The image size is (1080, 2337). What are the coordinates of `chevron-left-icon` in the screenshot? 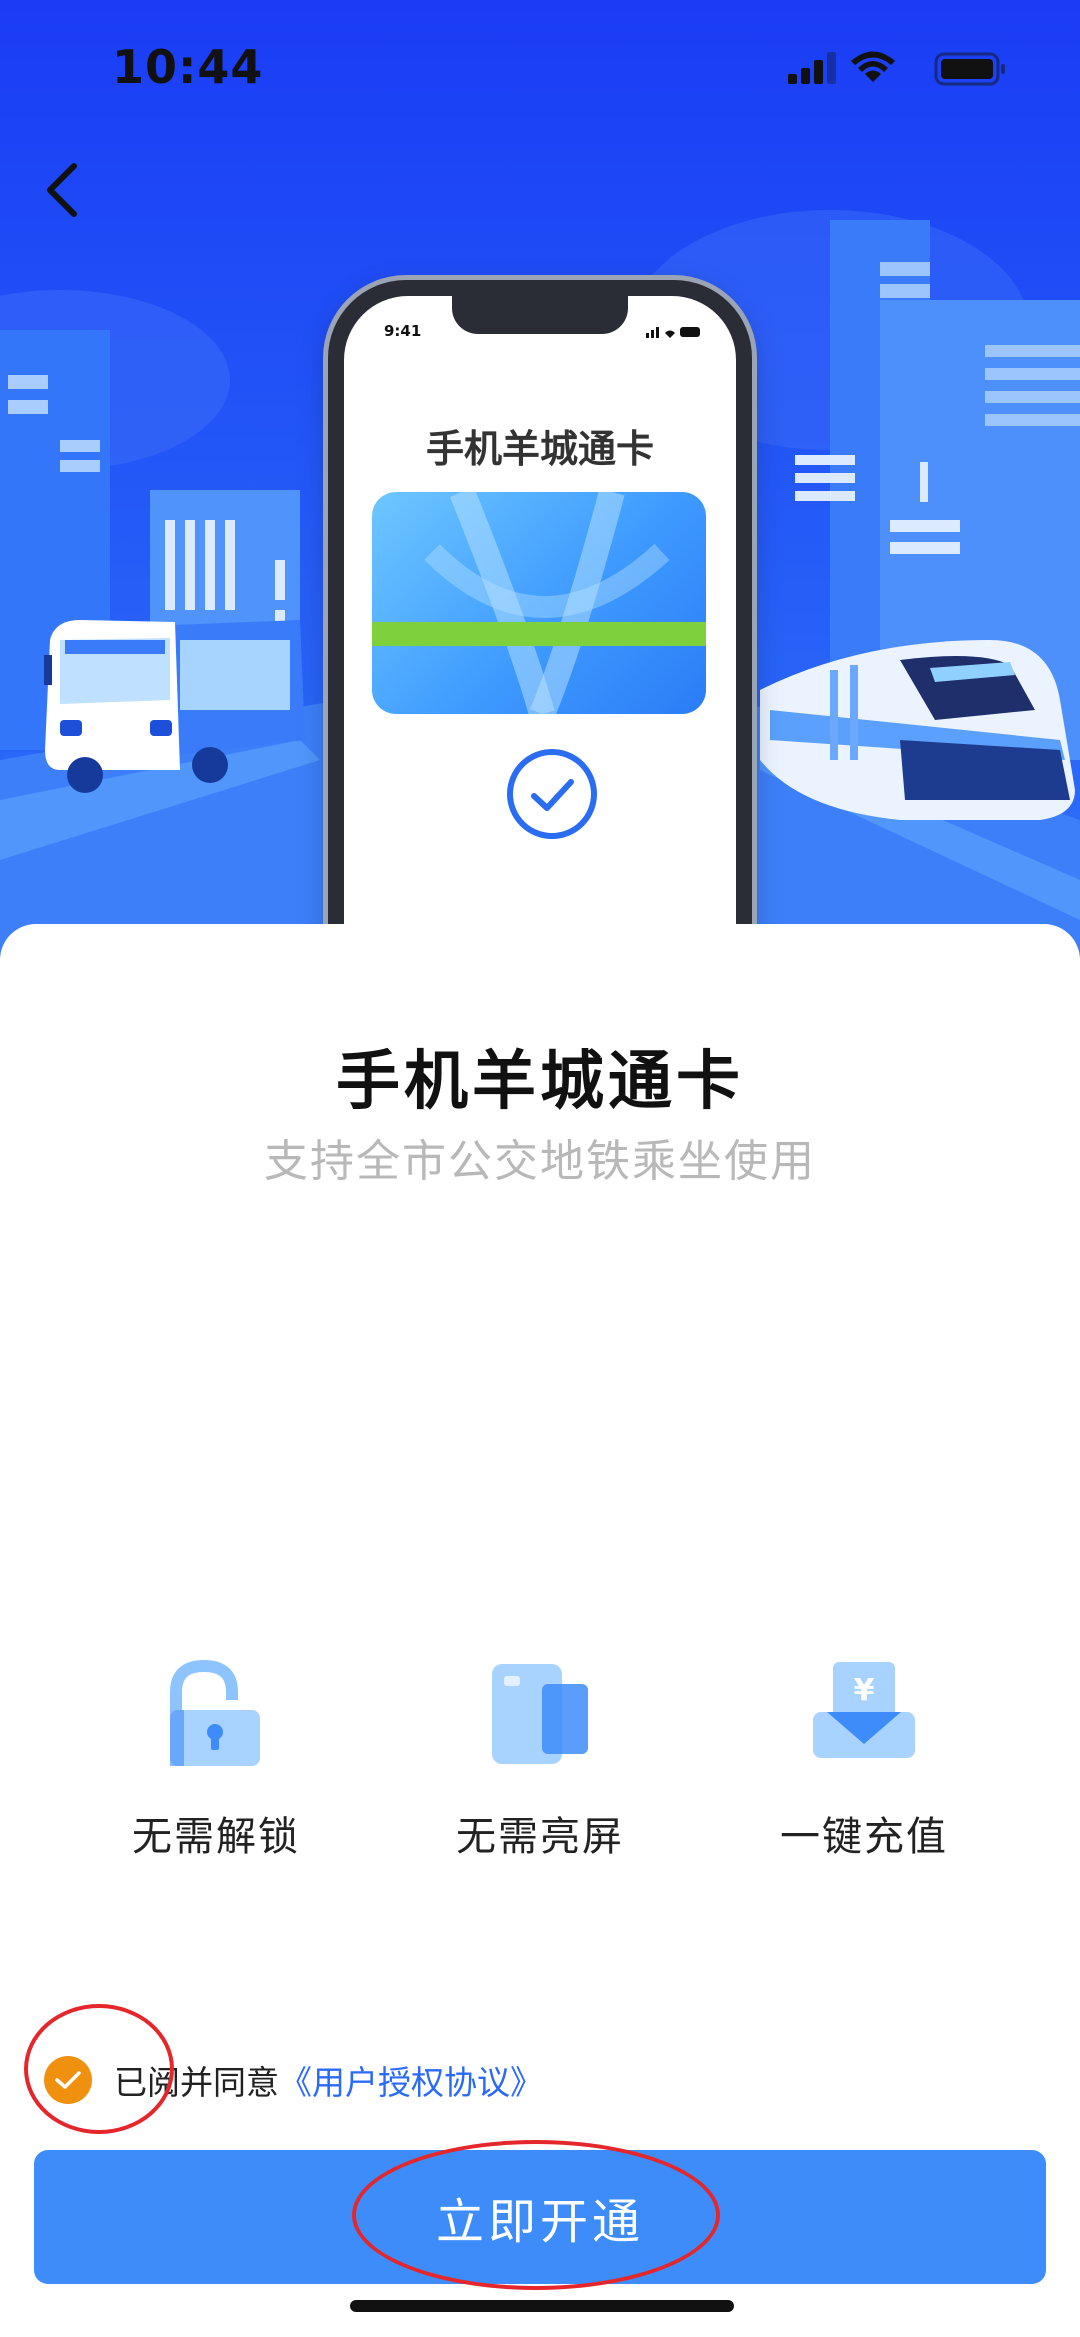 It's located at (62, 190).